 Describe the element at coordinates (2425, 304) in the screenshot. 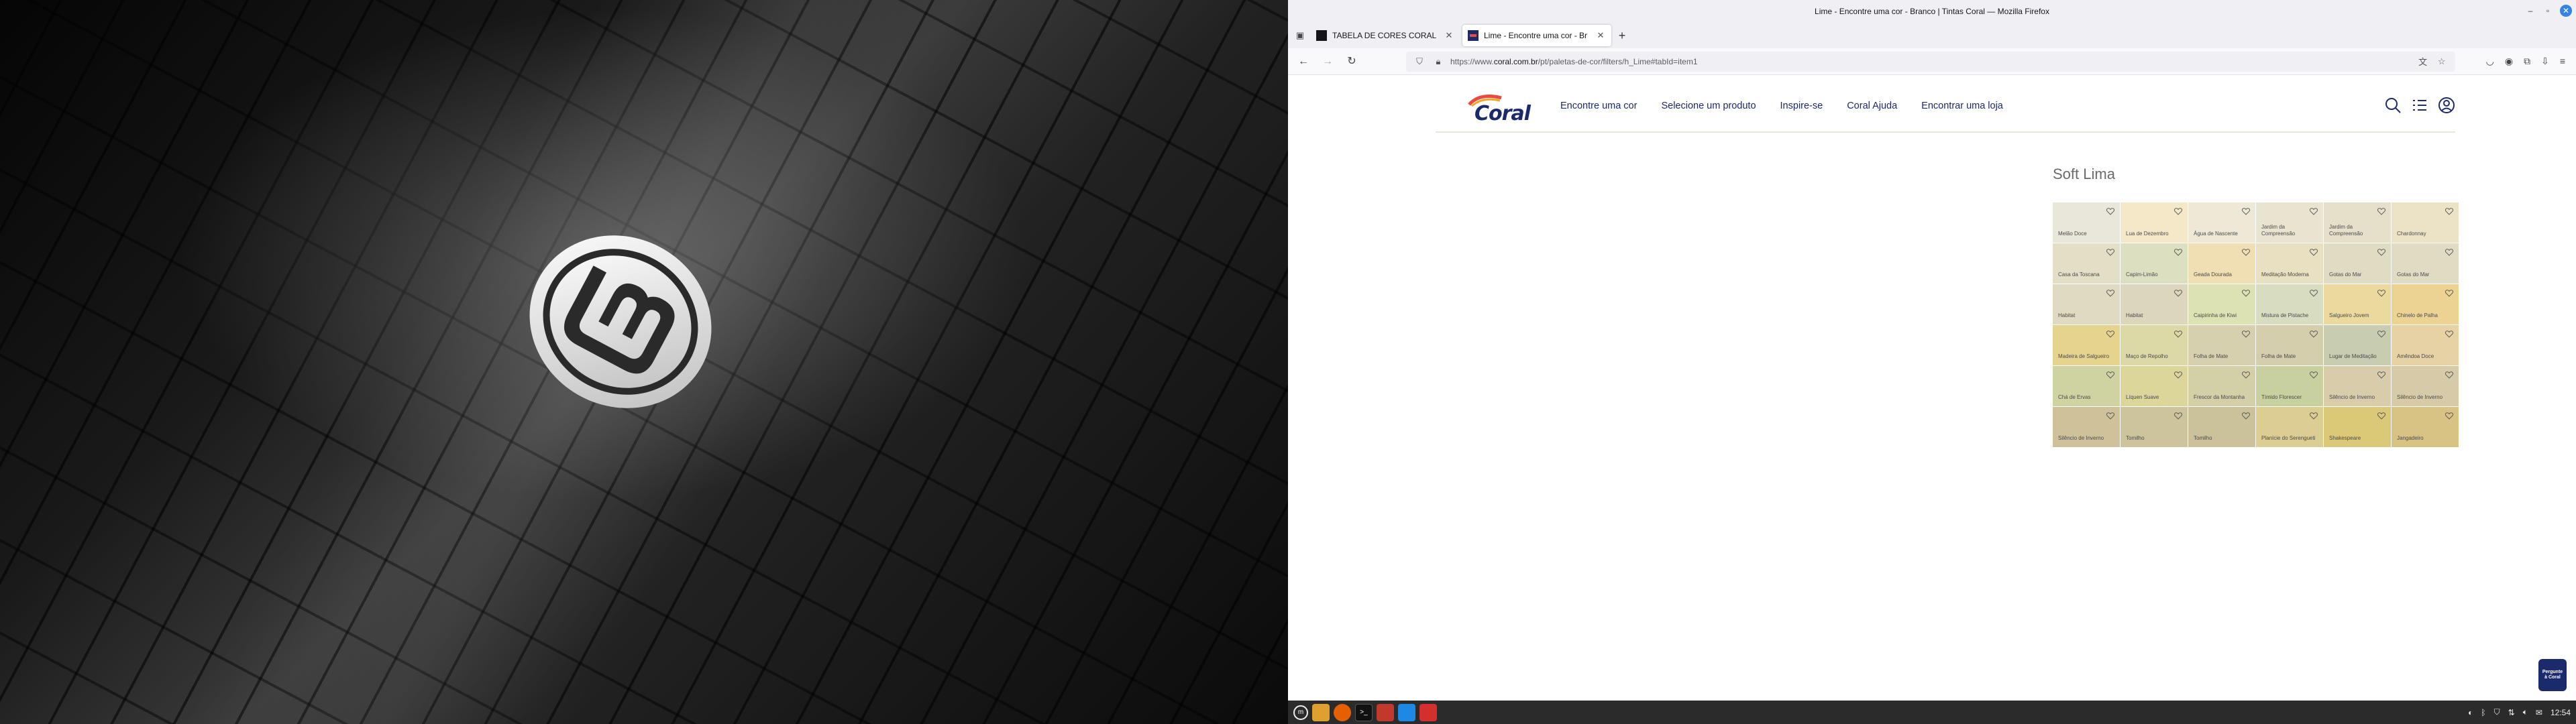

I see `color-swatch: Chinelo de Palha` at that location.